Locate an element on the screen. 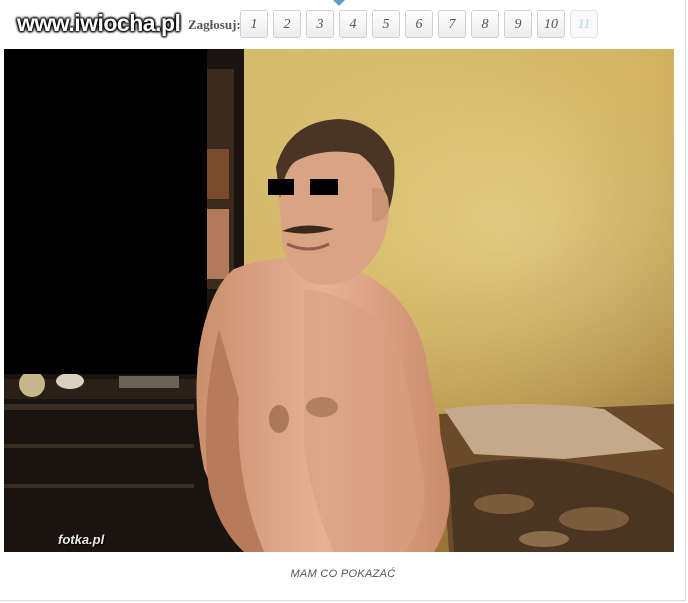 This screenshot has width=688, height=603. vote-button-11: 11 is located at coordinates (584, 24).